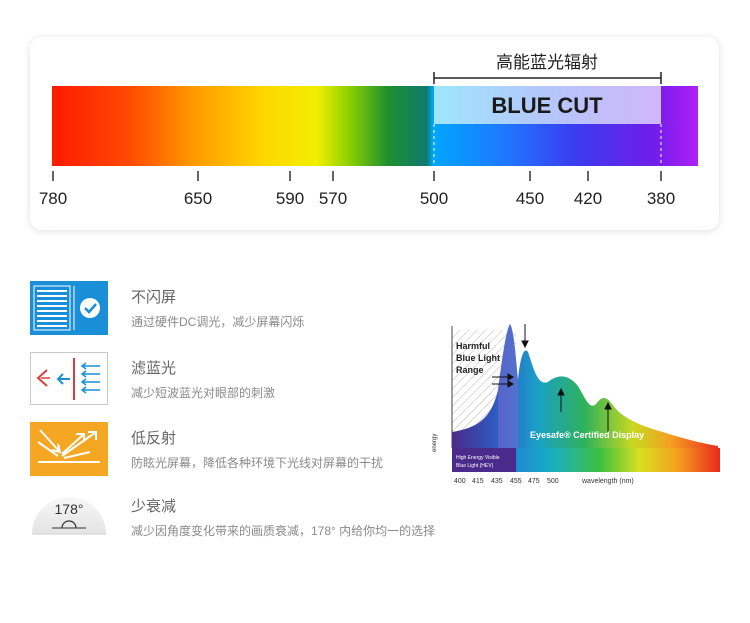  What do you see at coordinates (547, 105) in the screenshot?
I see `blue-cut-label: BLUE CUT` at bounding box center [547, 105].